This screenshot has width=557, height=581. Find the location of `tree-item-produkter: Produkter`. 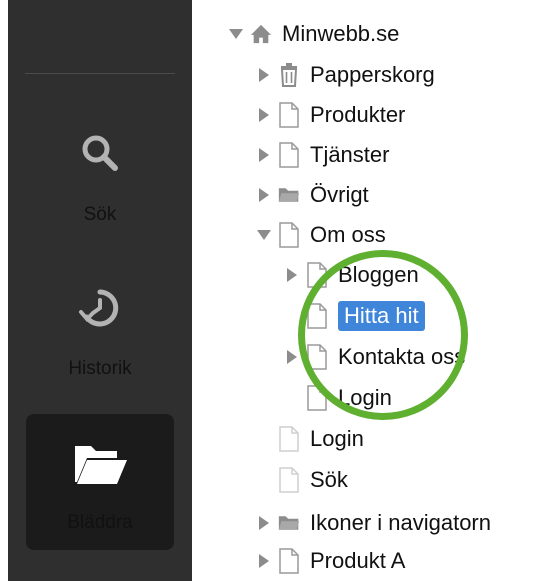

tree-item-produkter: Produkter is located at coordinates (330, 115).